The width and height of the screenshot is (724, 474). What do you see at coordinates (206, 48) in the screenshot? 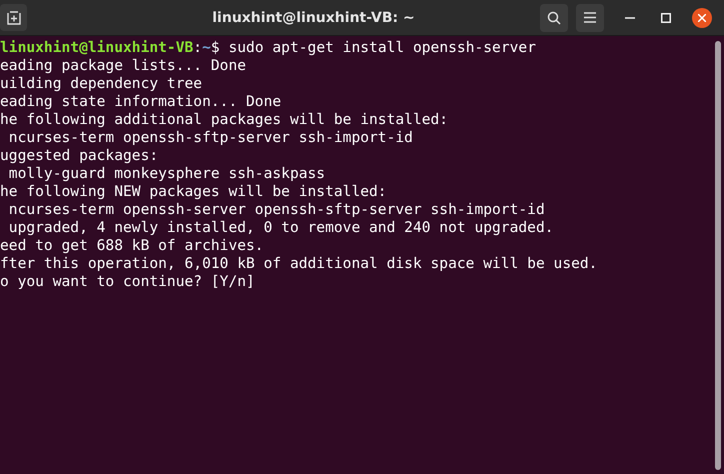
I see `prompt-path: ~` at bounding box center [206, 48].